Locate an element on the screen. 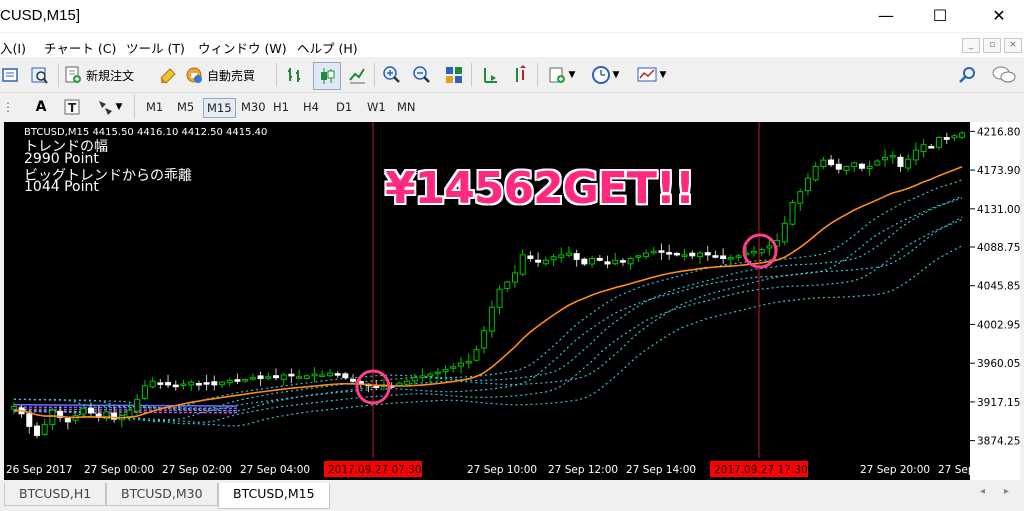  indicators-icon is located at coordinates (557, 75).